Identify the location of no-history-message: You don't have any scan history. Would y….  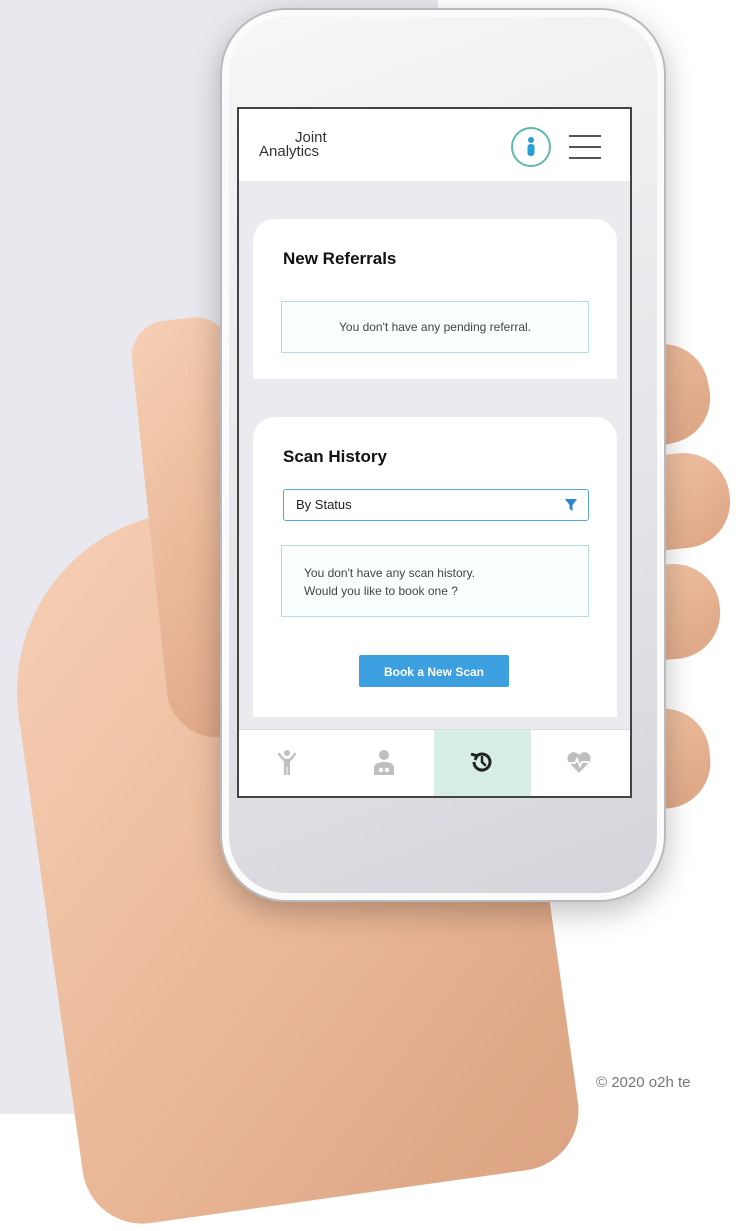
(435, 581).